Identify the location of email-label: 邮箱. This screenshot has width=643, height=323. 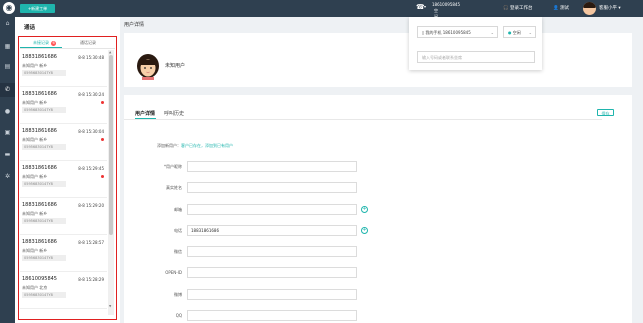
(178, 209).